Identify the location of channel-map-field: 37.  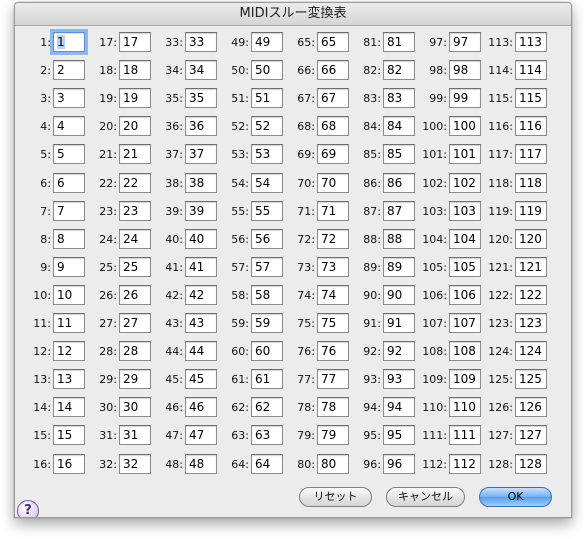
(201, 154).